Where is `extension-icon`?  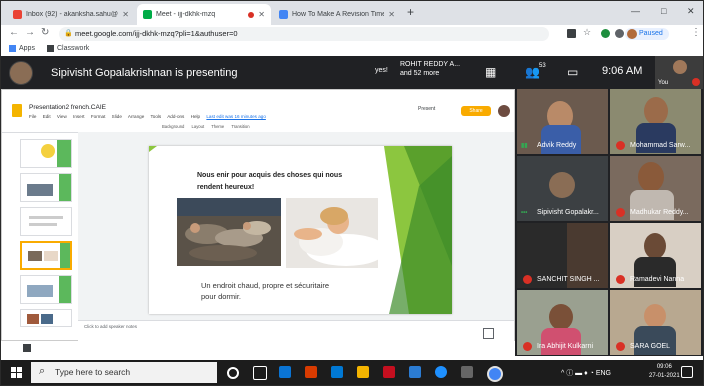
extension-icon is located at coordinates (605, 33).